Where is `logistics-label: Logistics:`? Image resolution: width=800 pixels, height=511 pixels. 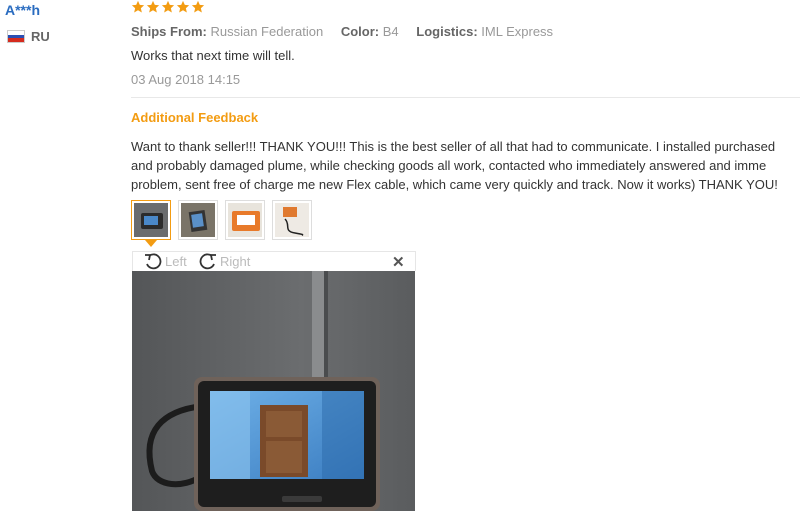
logistics-label: Logistics: is located at coordinates (447, 31).